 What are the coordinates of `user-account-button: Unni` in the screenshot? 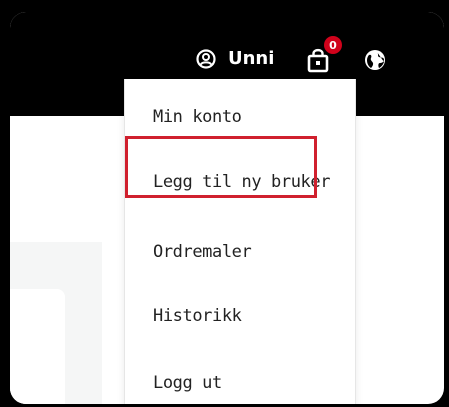 It's located at (235, 59).